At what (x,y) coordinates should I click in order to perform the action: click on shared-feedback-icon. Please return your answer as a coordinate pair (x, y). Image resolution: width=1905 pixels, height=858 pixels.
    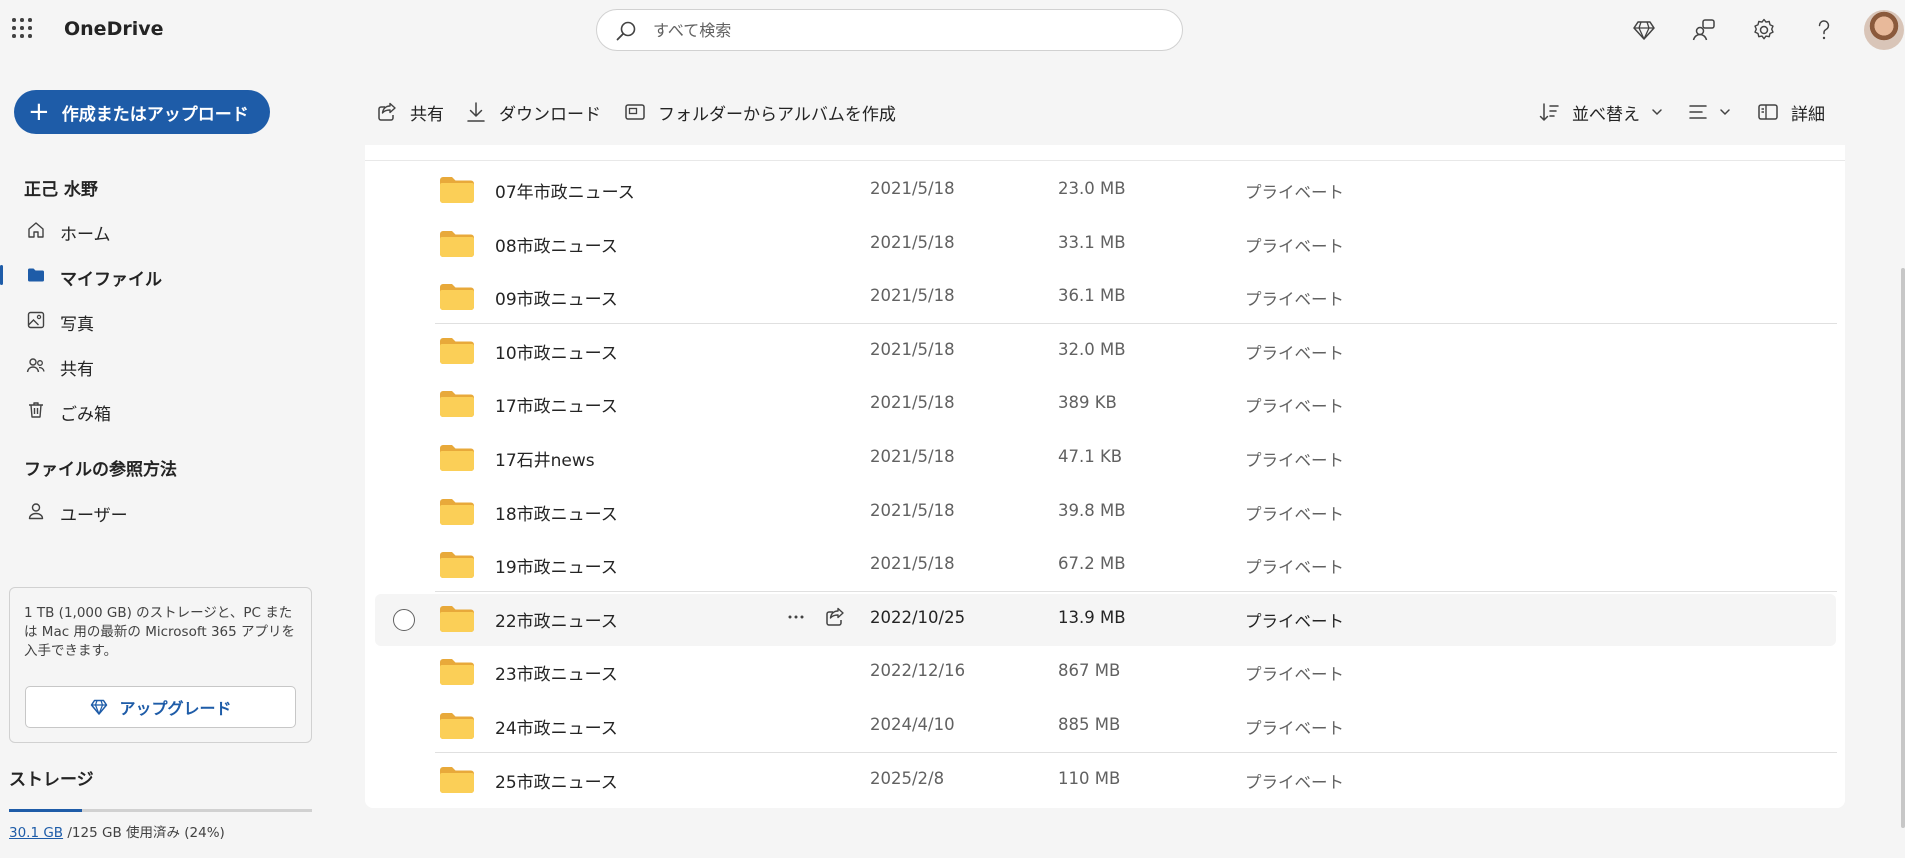
    Looking at the image, I should click on (1704, 30).